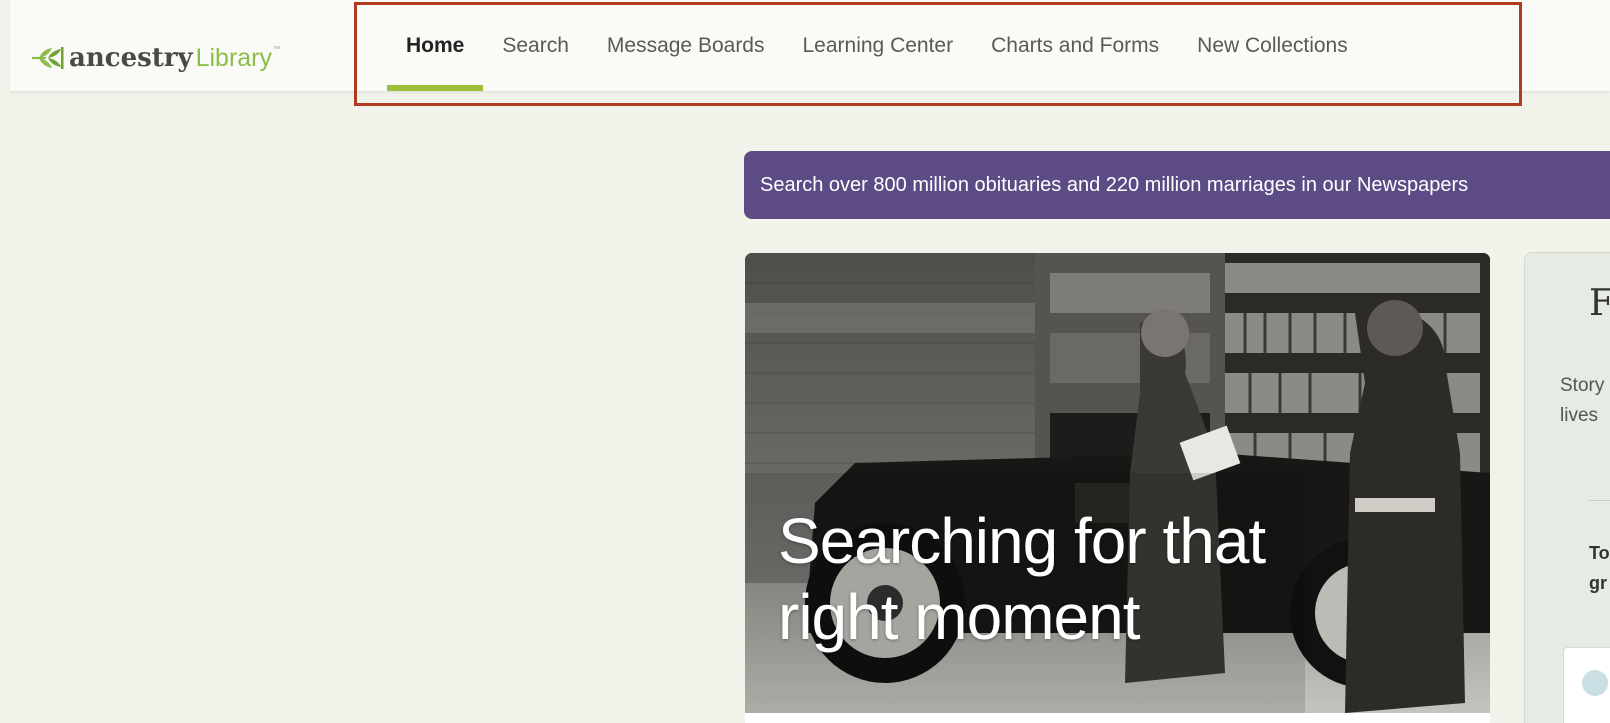  I want to click on logo-trademark: ™, so click(276, 49).